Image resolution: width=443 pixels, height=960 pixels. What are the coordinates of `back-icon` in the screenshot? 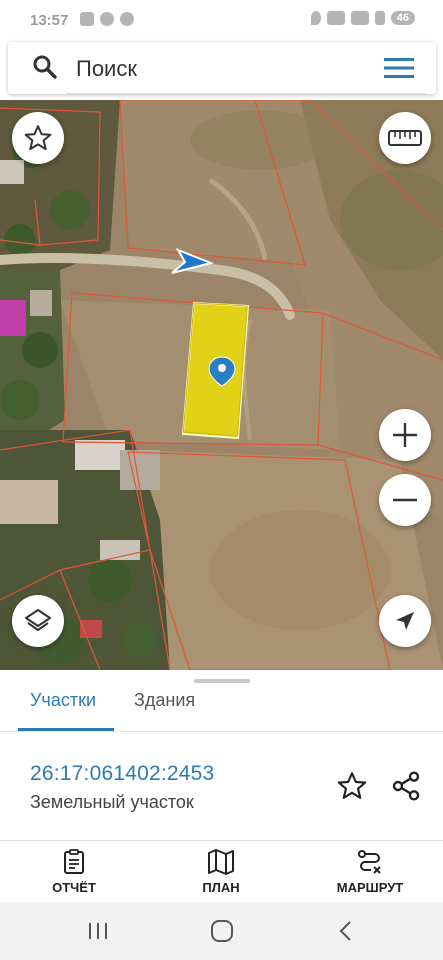 It's located at (346, 931).